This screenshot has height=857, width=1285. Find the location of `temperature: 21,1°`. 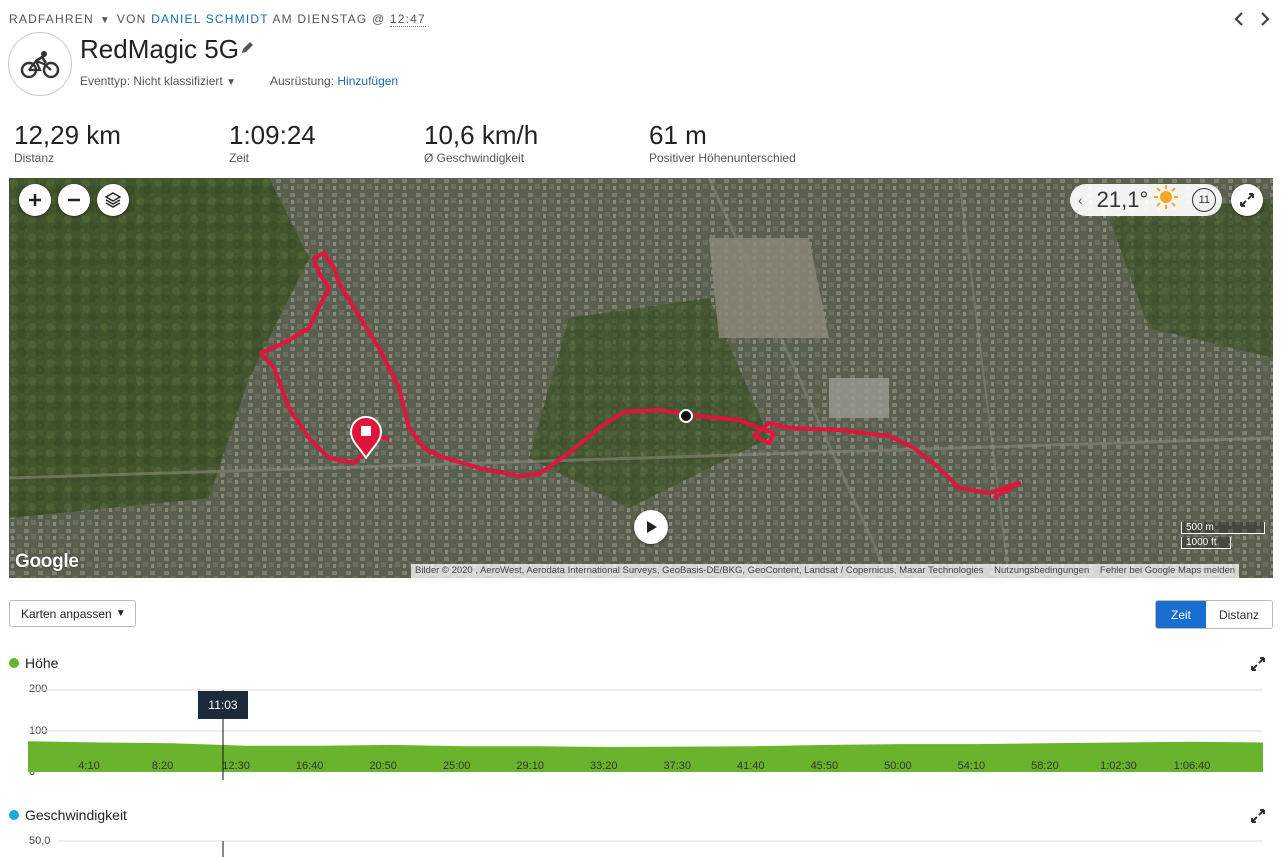

temperature: 21,1° is located at coordinates (1122, 199).